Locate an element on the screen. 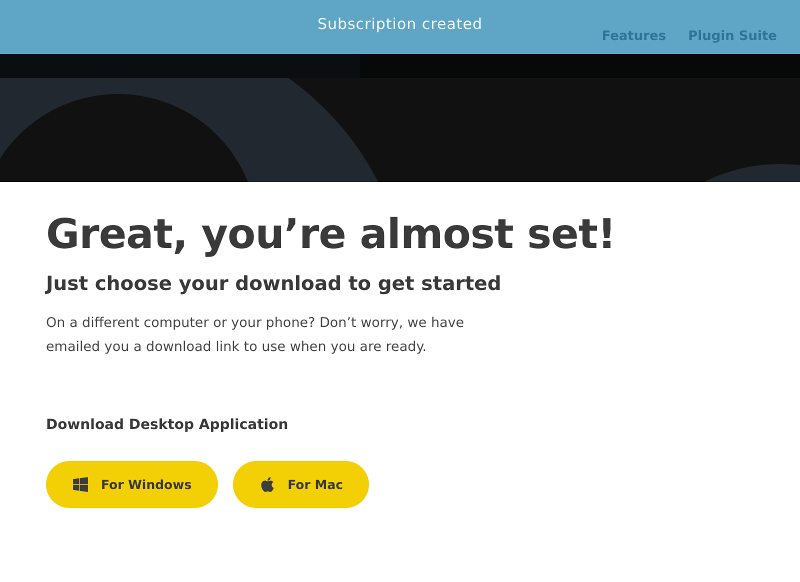  download-label: Download Desktop Application is located at coordinates (168, 425).